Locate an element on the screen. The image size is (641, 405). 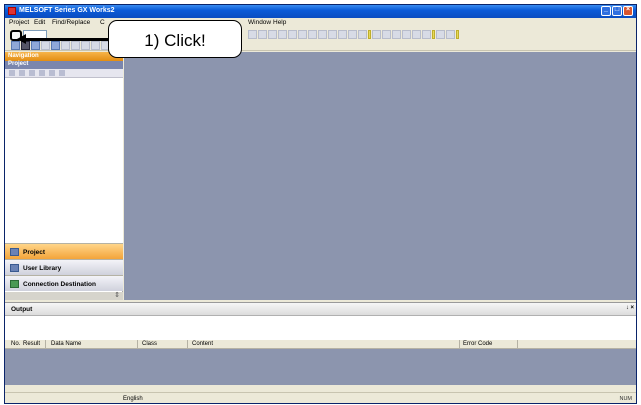
output-list is located at coordinates (320, 367).